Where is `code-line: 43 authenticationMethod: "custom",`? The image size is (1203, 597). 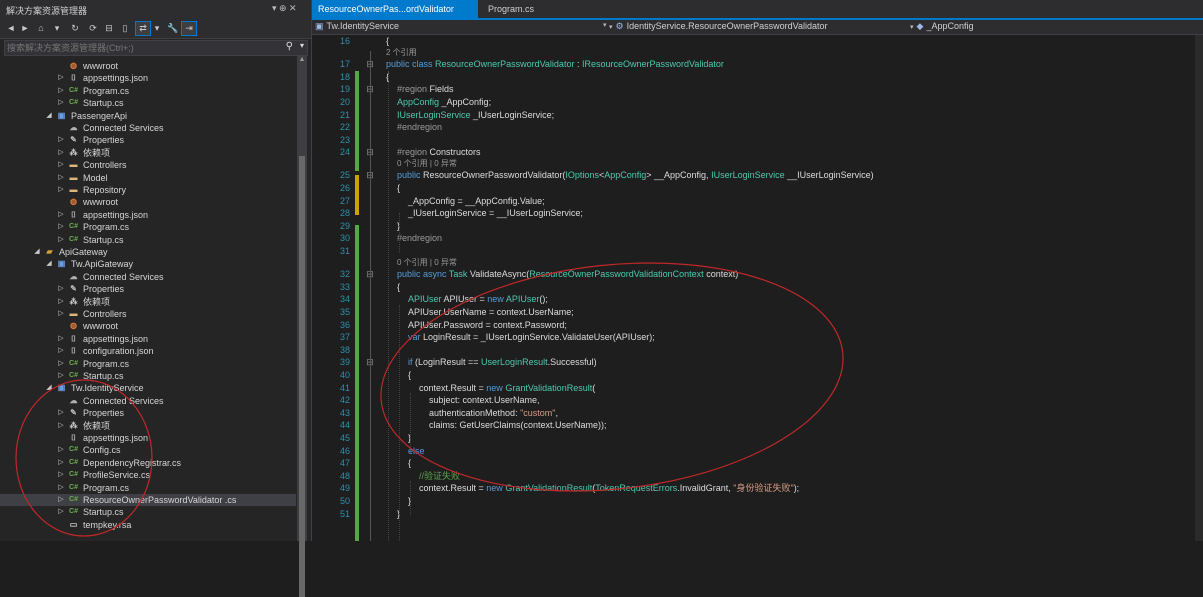
code-line: 43 authenticationMethod: "custom", is located at coordinates (757, 413).